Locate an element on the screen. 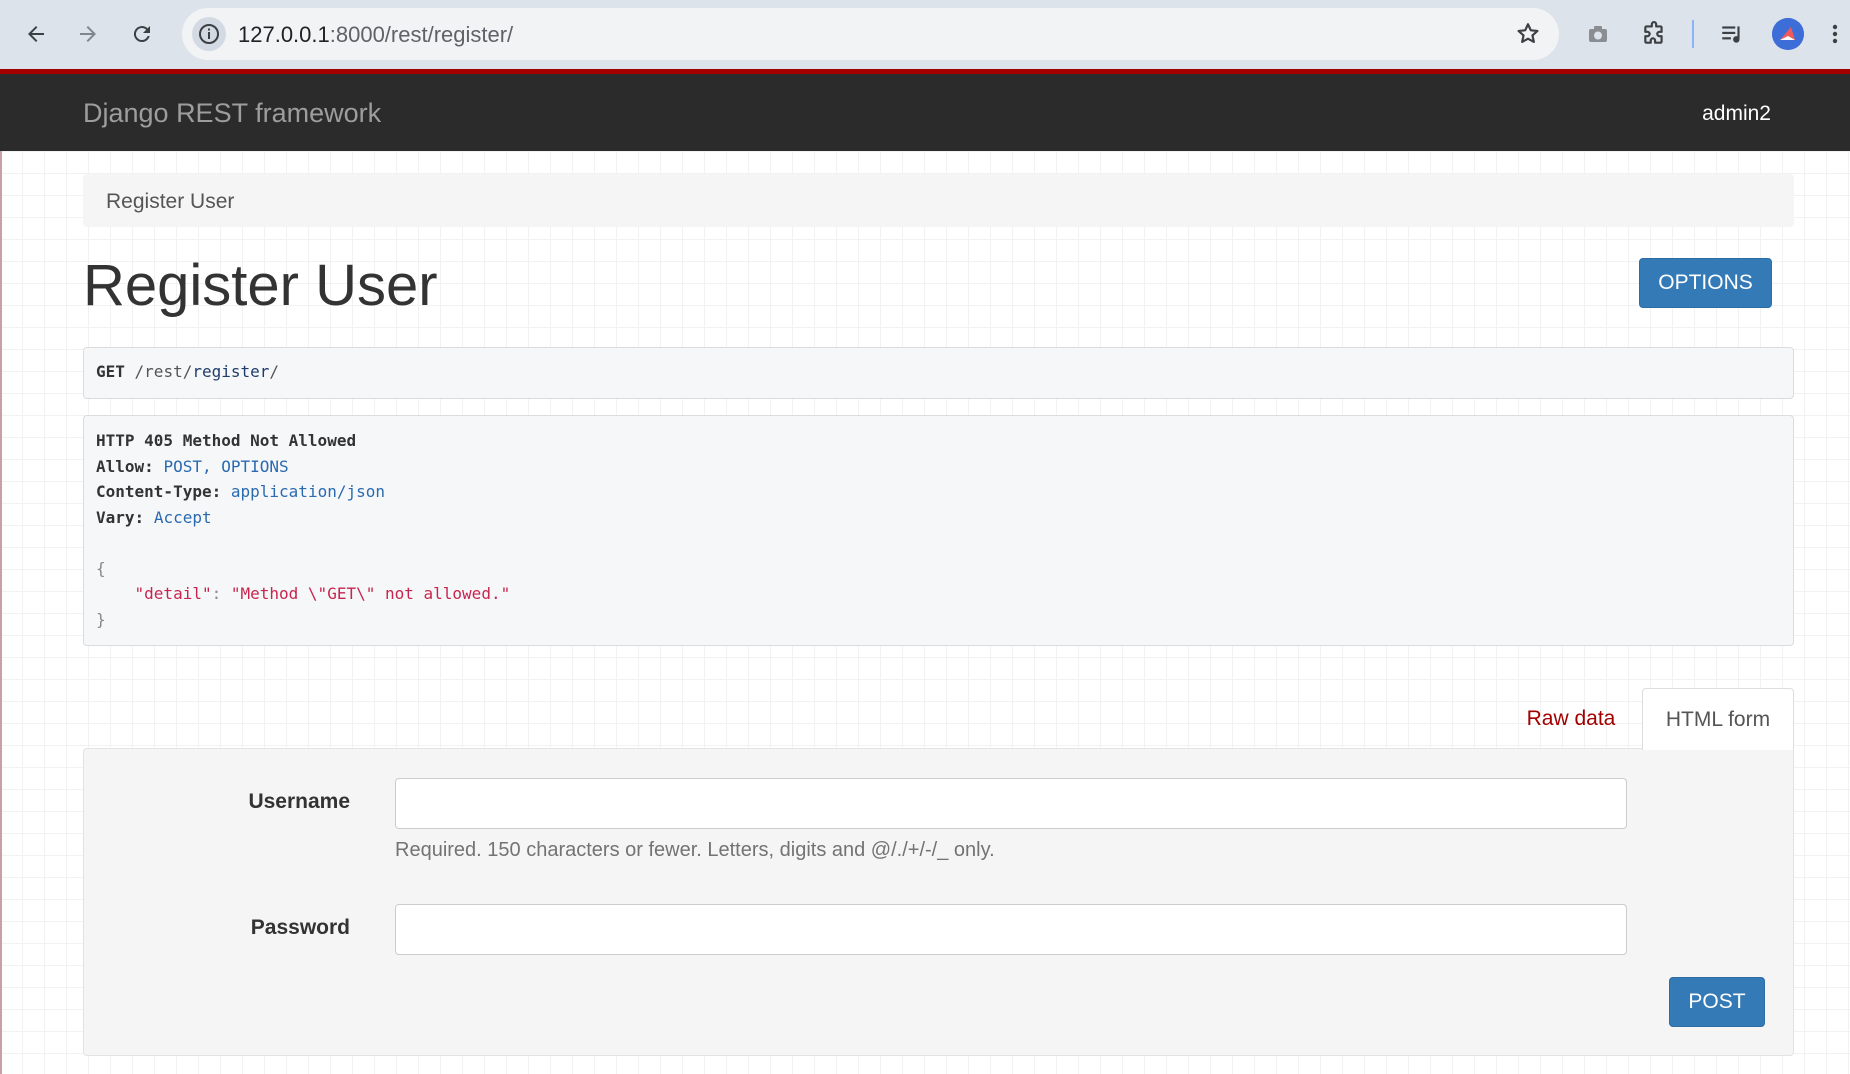 The image size is (1850, 1074). header-name: Vary: is located at coordinates (120, 517).